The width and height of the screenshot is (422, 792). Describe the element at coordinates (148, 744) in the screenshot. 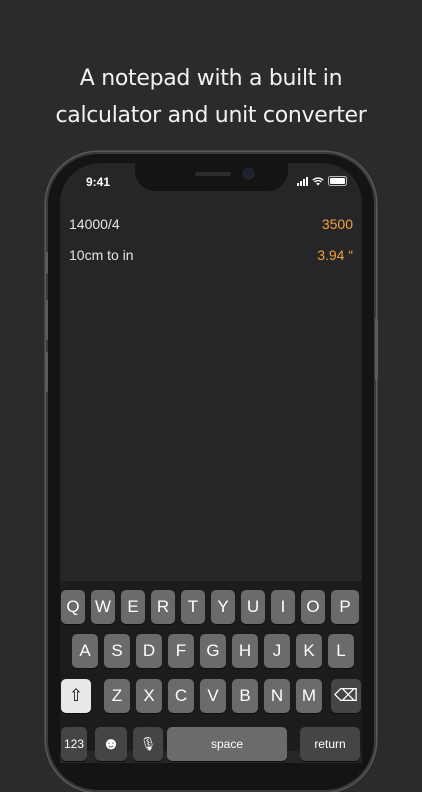

I see `dictation-key: 🎙` at that location.